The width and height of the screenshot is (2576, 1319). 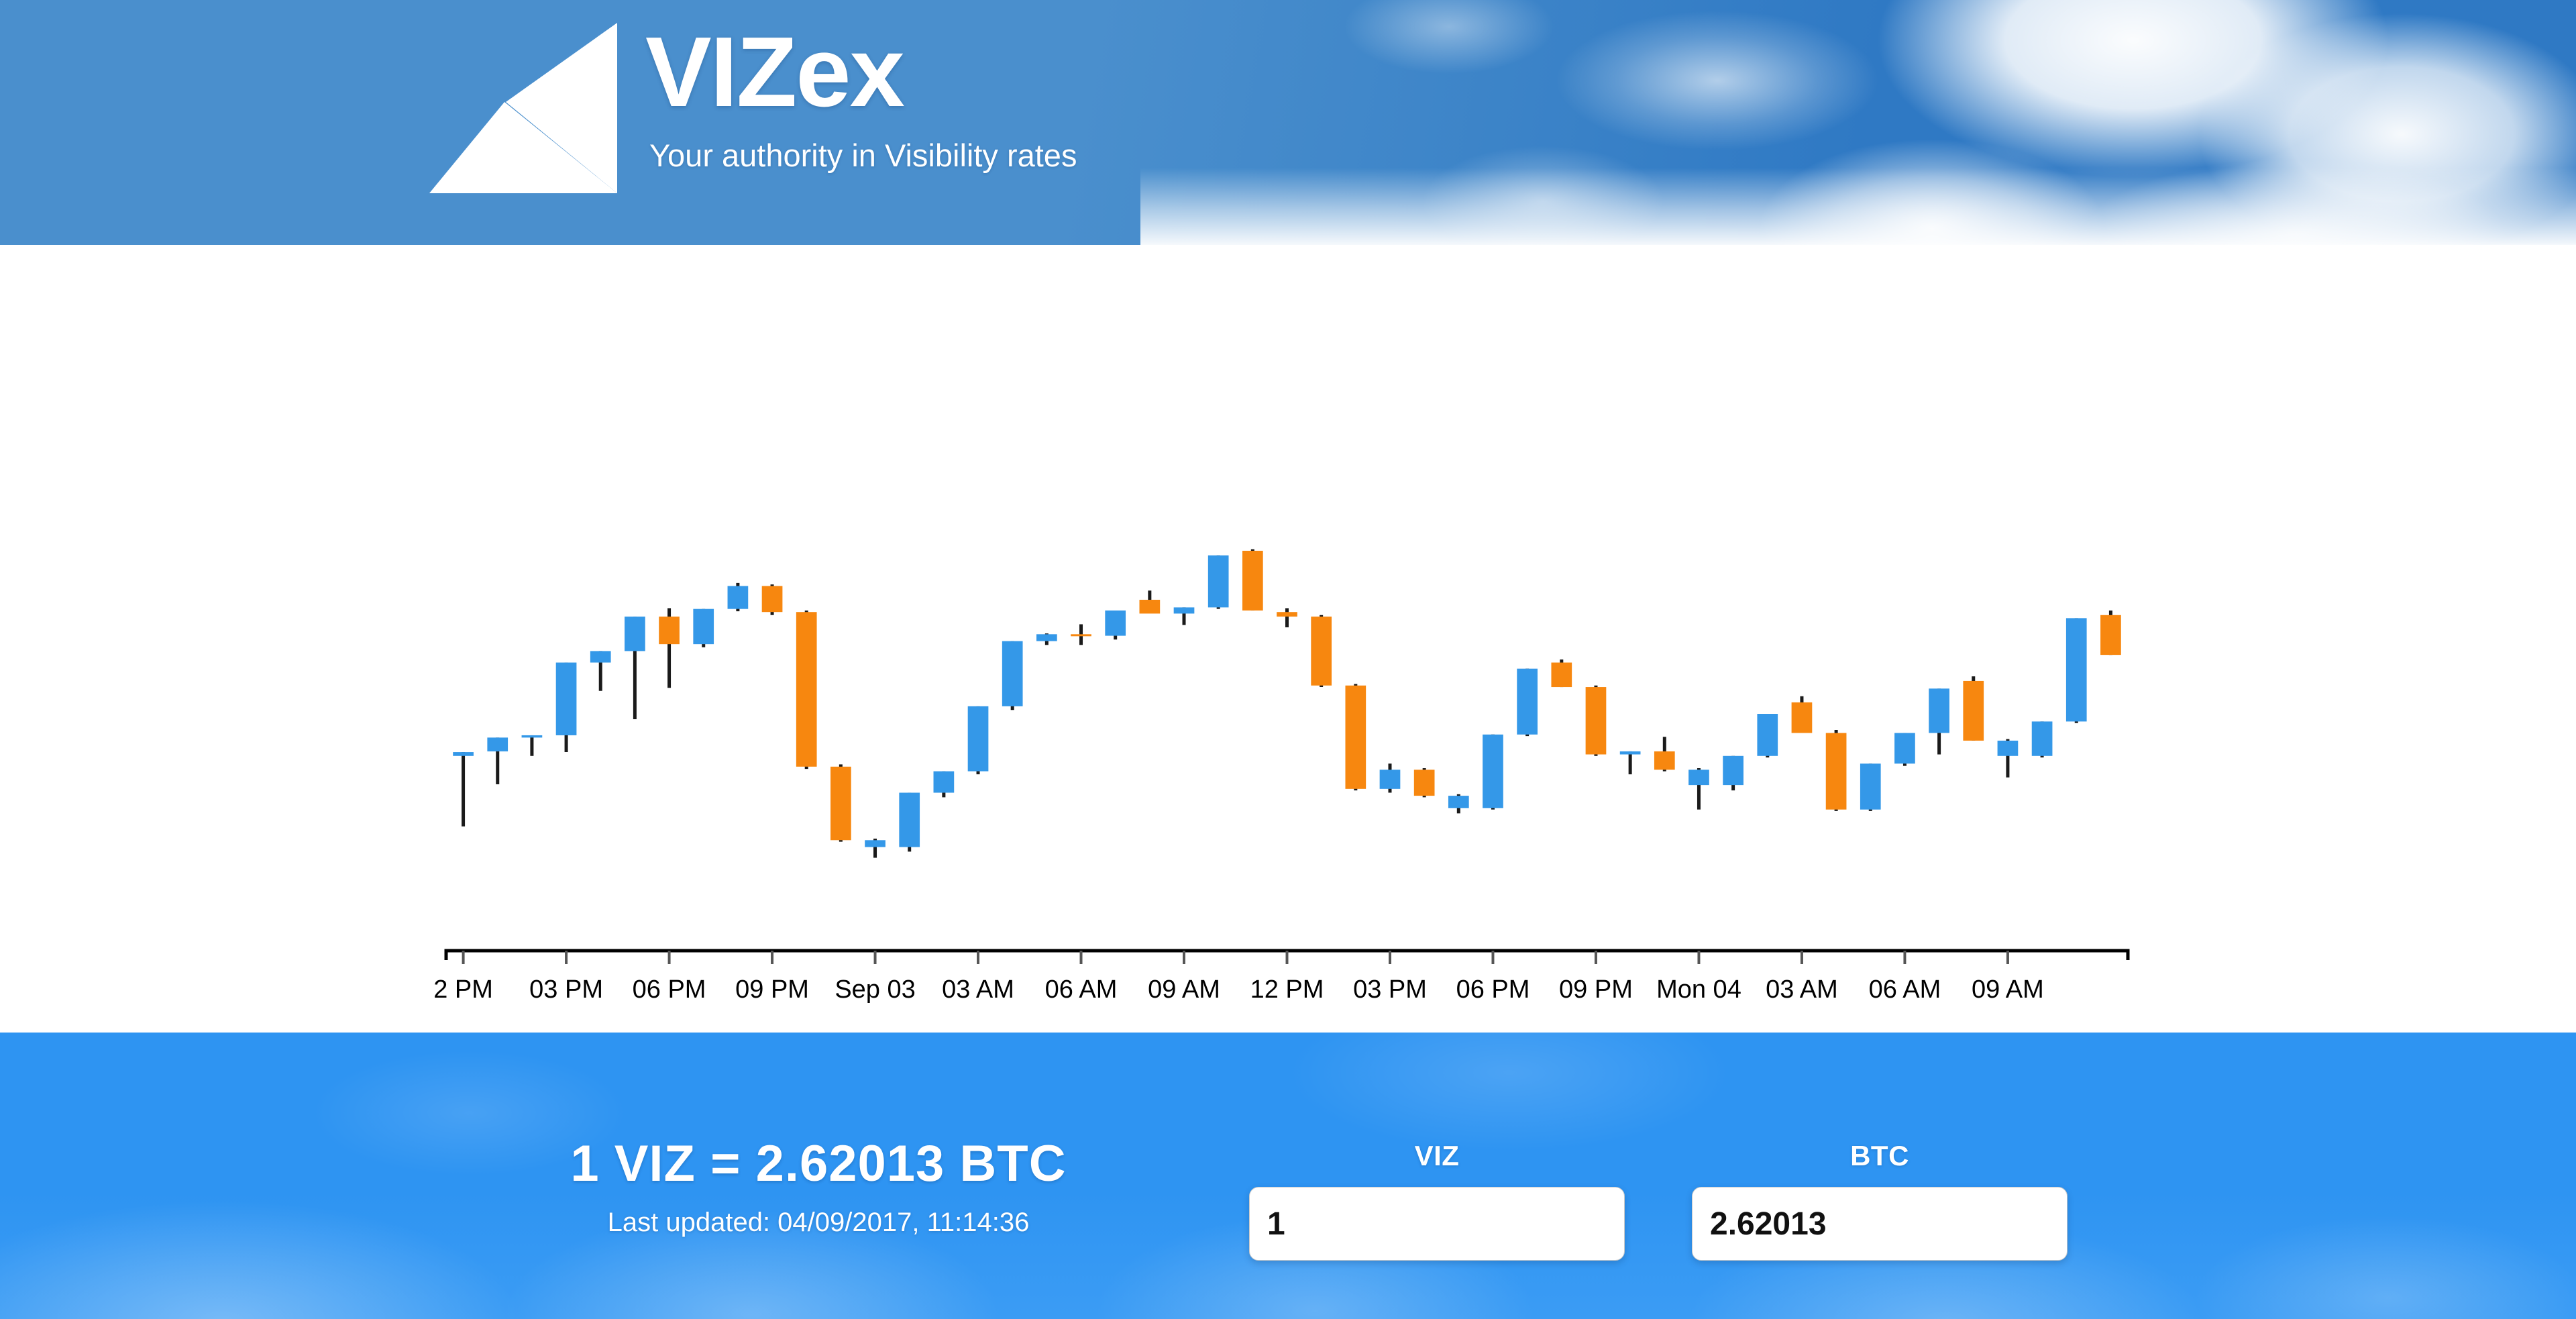 What do you see at coordinates (523, 108) in the screenshot?
I see `vizex-triangle-logo-icon` at bounding box center [523, 108].